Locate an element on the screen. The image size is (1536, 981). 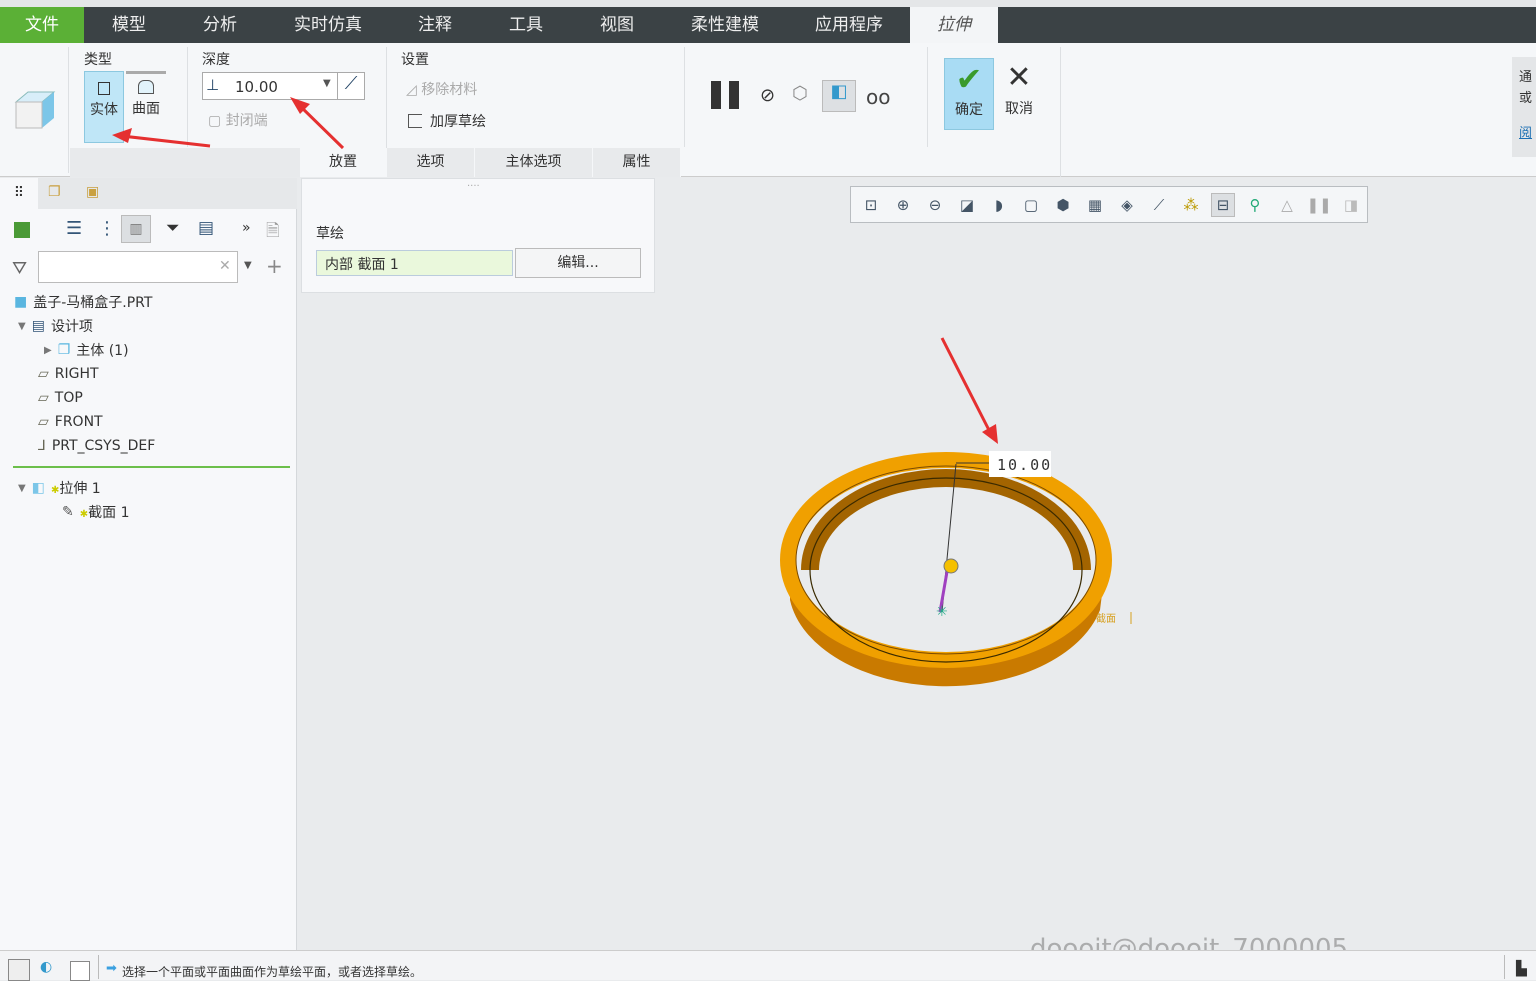
model-viewport: ✳ 10.00 截面 is located at coordinates (960, 530).